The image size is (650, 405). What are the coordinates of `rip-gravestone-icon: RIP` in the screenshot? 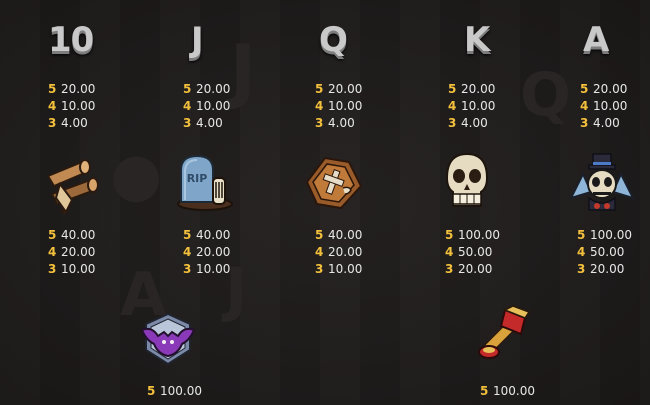 It's located at (205, 182).